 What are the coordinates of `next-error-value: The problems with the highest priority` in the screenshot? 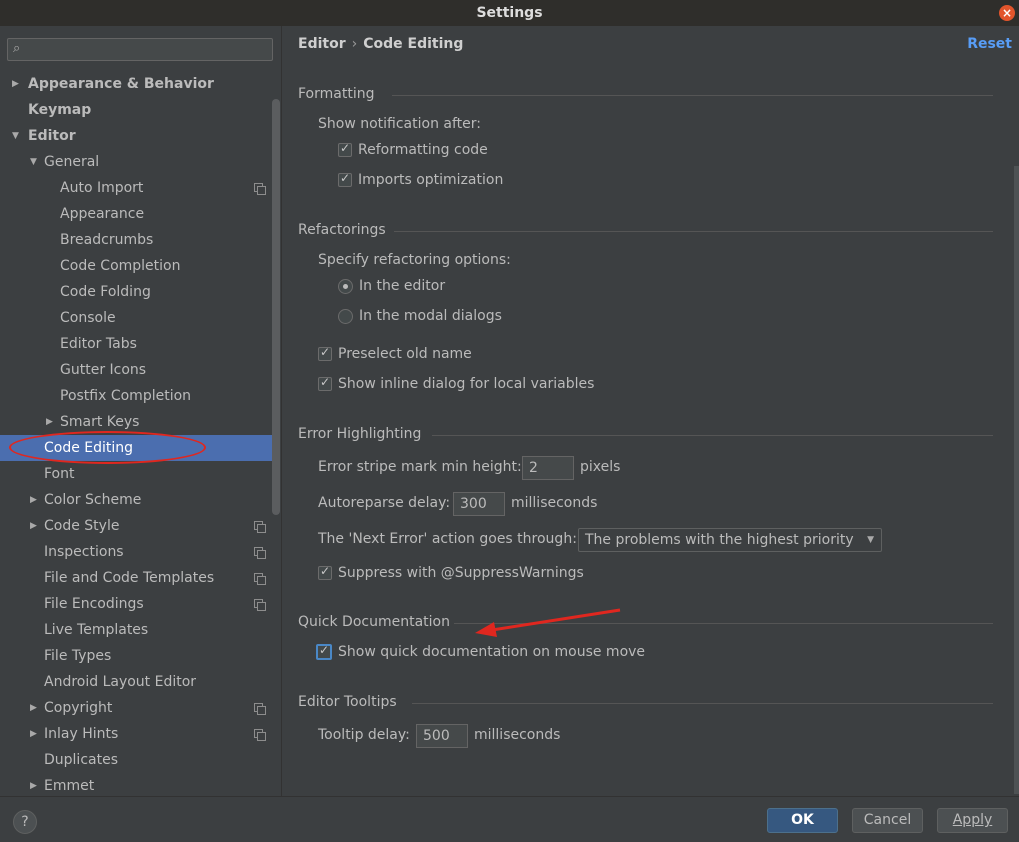 It's located at (719, 540).